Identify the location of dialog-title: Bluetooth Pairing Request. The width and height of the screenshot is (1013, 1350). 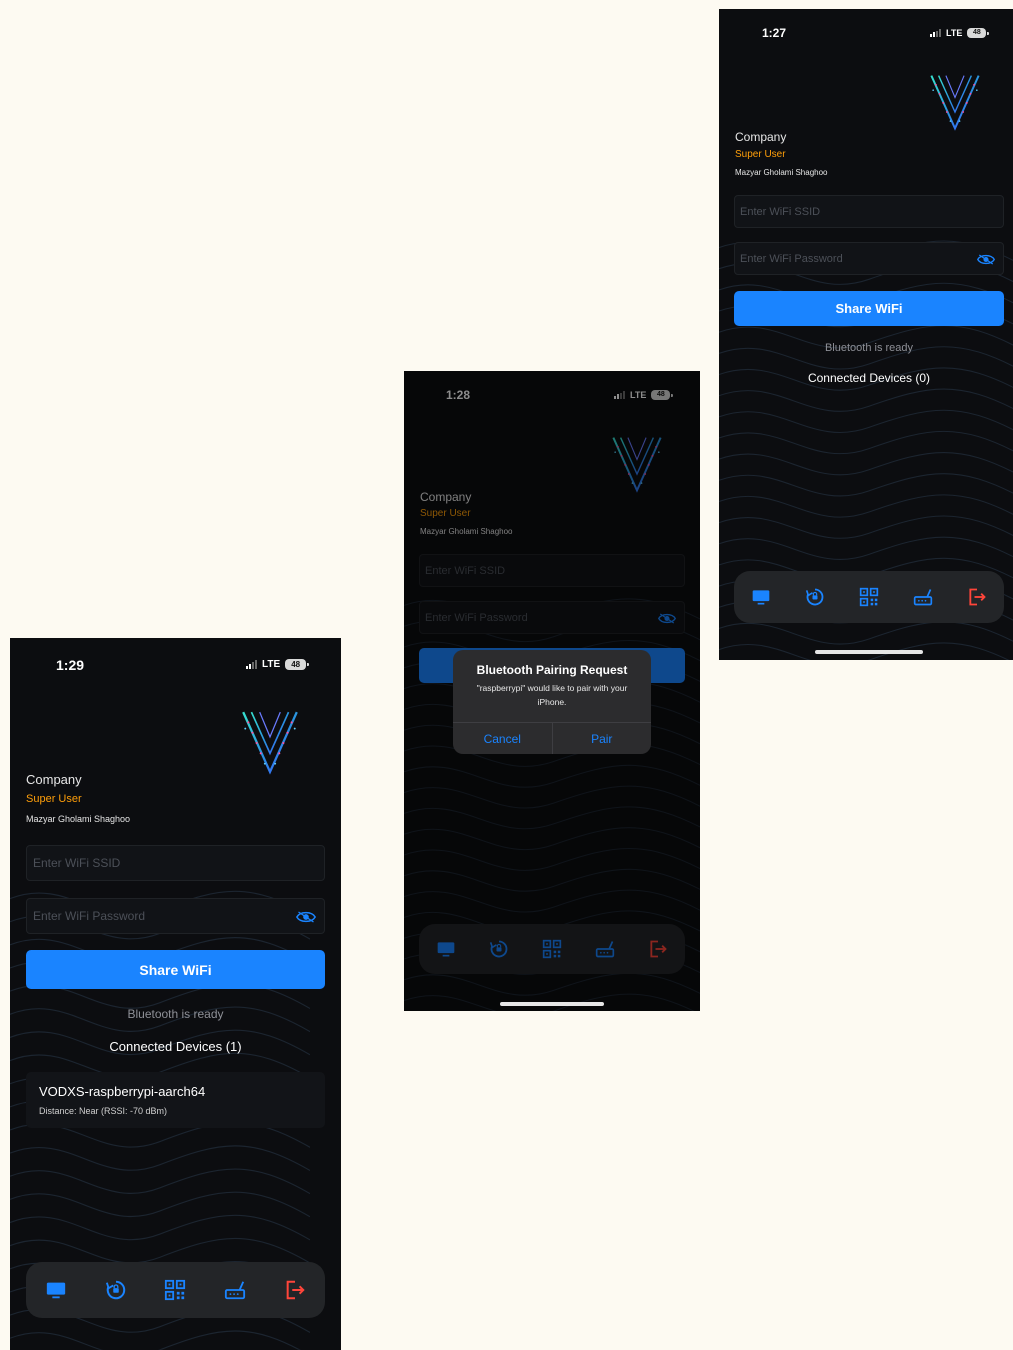
(552, 670).